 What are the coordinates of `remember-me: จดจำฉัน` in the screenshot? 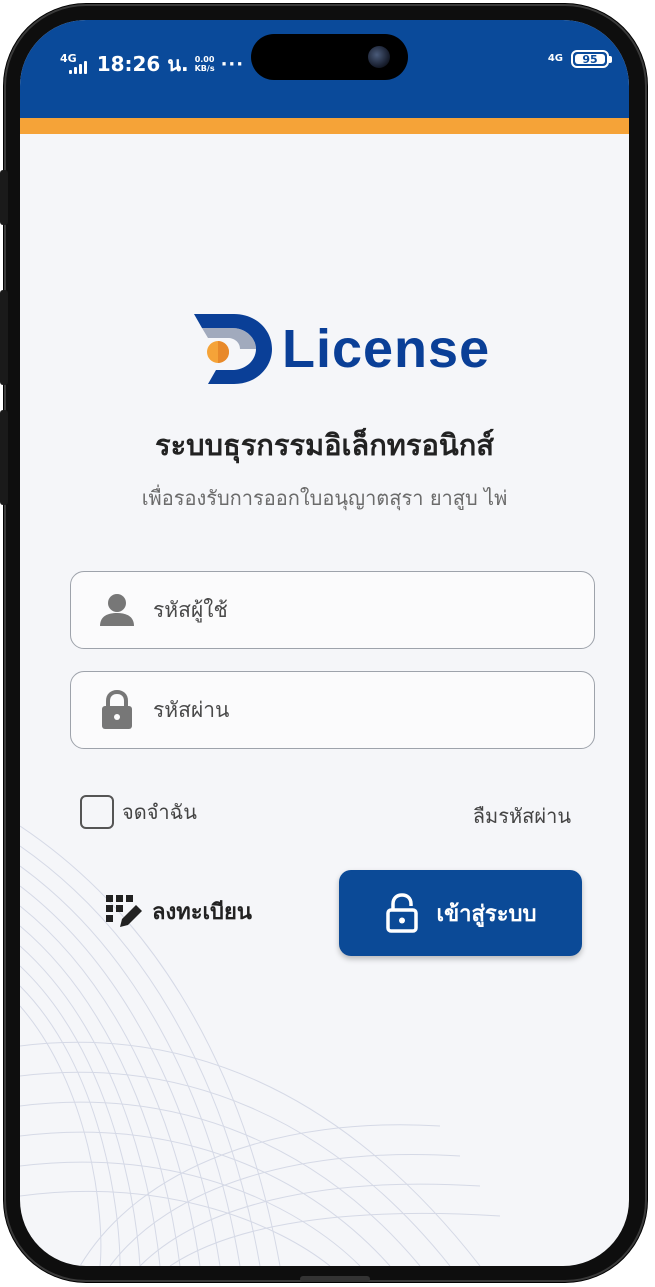 It's located at (138, 812).